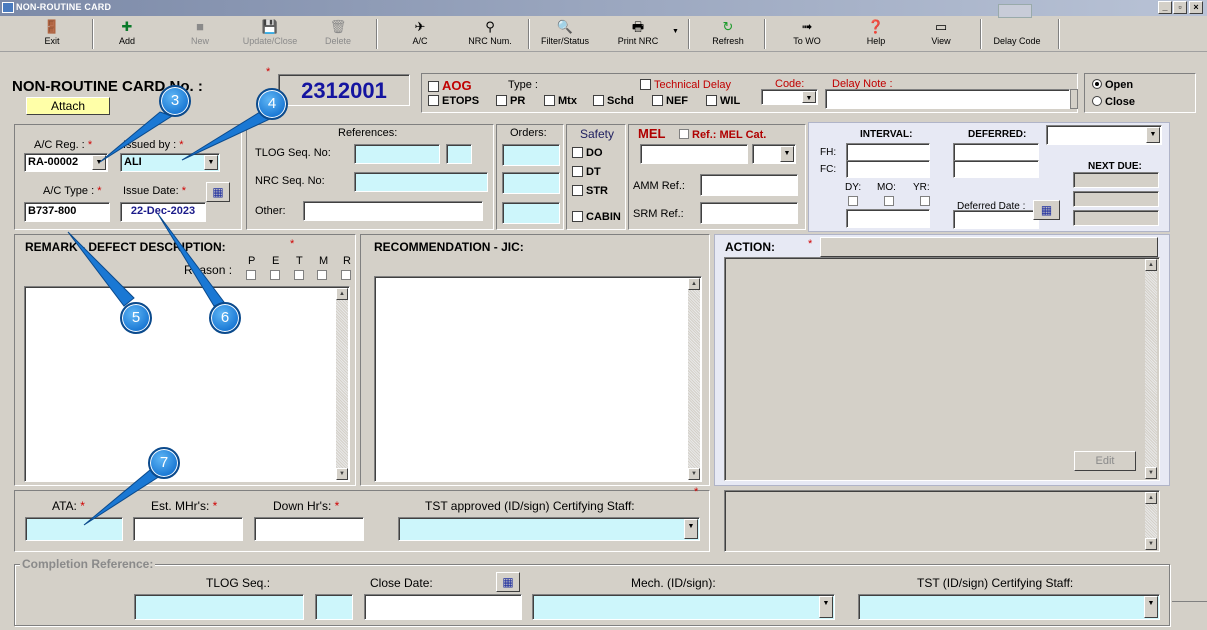 The image size is (1207, 630). What do you see at coordinates (227, 136) in the screenshot?
I see `callout-4-pointer` at bounding box center [227, 136].